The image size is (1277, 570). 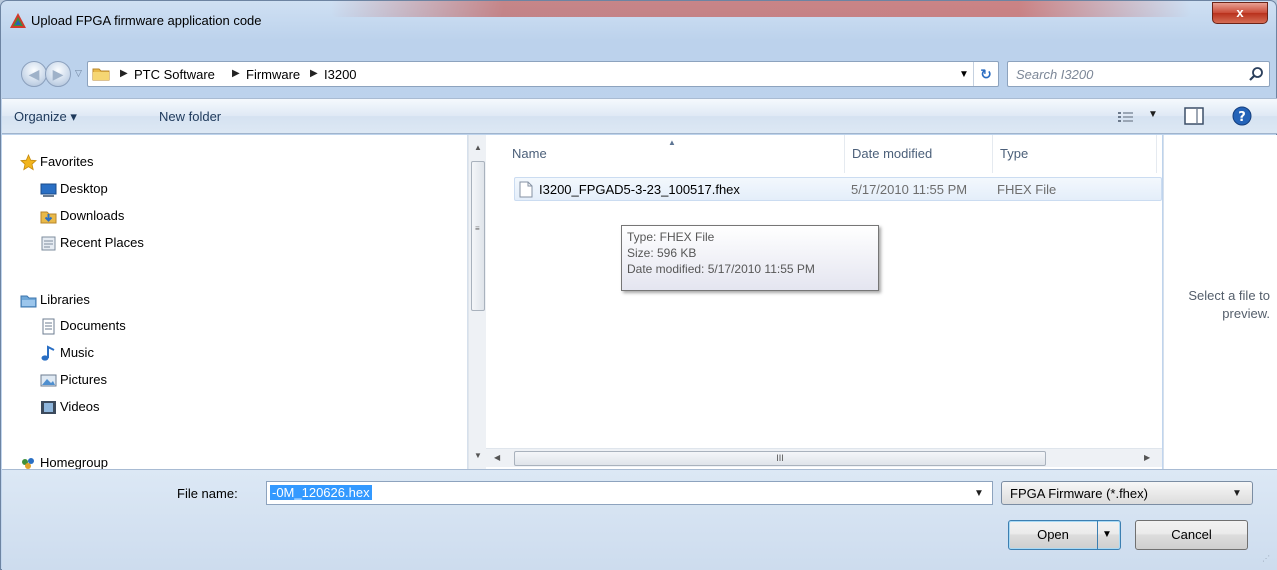 I want to click on view-dropdown-icon: ▼, so click(x=1153, y=114).